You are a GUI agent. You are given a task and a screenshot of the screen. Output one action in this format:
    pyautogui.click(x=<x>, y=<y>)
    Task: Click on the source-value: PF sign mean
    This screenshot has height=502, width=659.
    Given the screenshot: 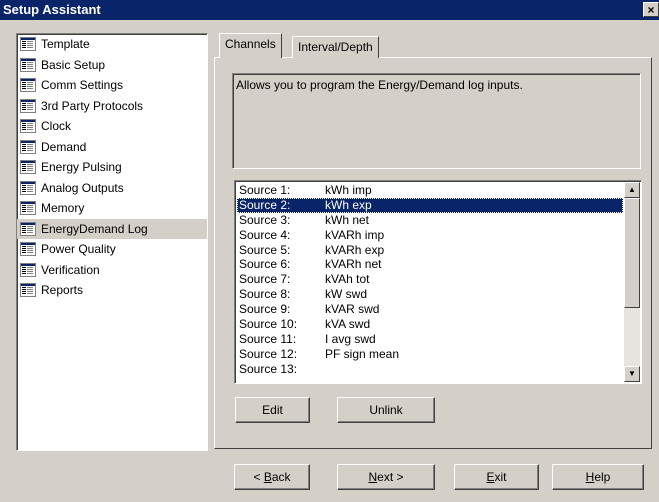 What is the action you would take?
    pyautogui.click(x=362, y=353)
    